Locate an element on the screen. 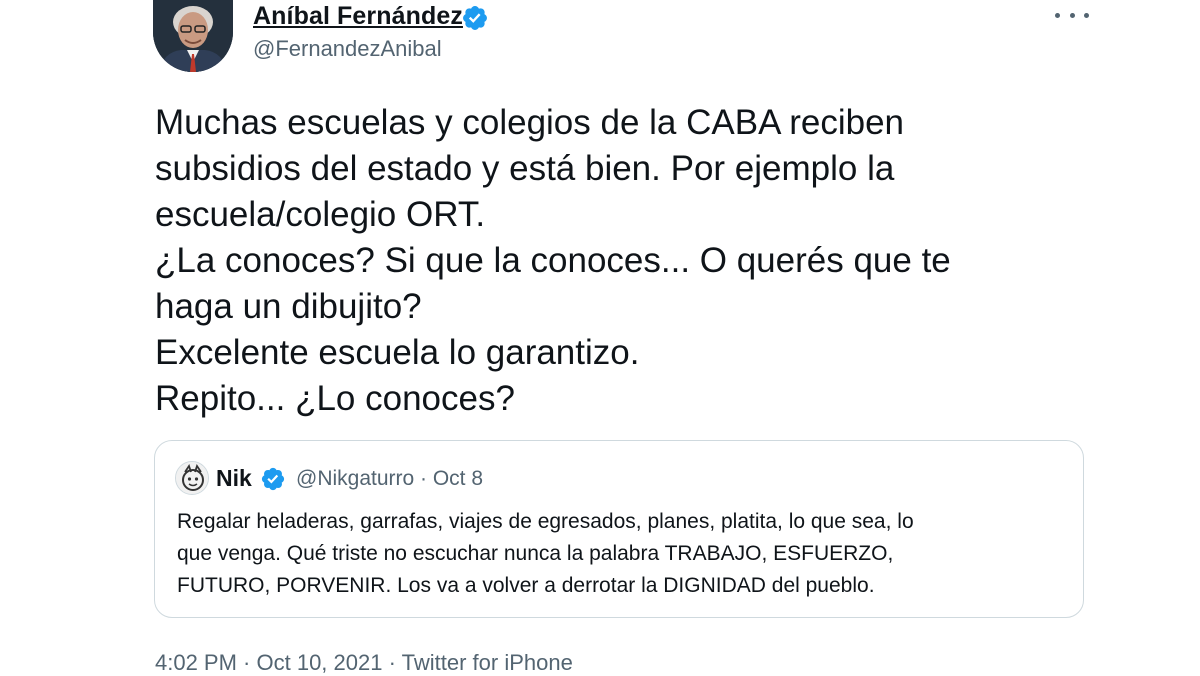  tweet-source: Twitter for iPhone is located at coordinates (487, 662).